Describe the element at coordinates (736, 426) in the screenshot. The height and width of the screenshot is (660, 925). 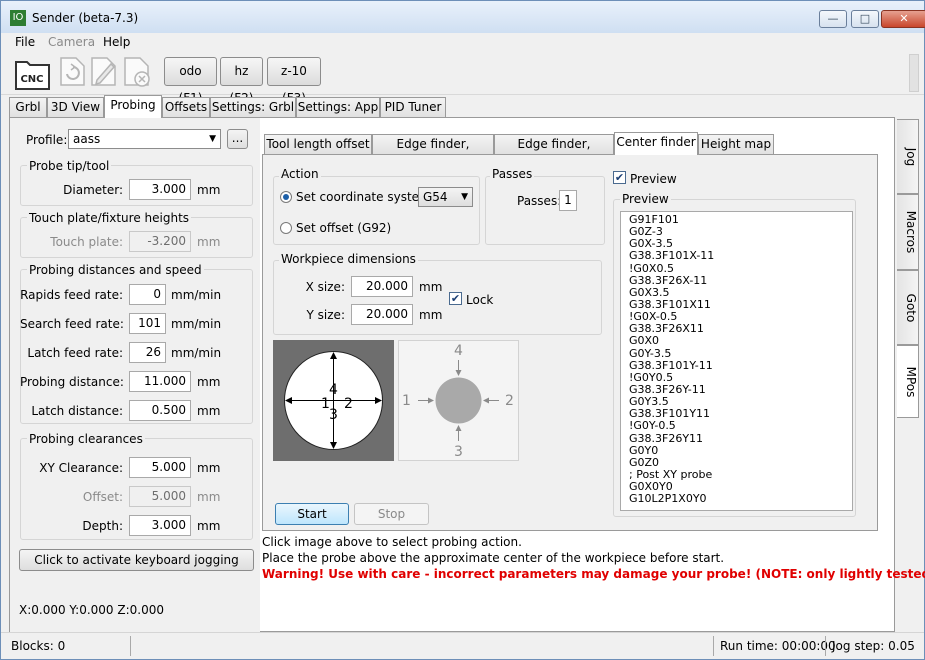
I see `gcode-line: !G0Y-0.5` at that location.